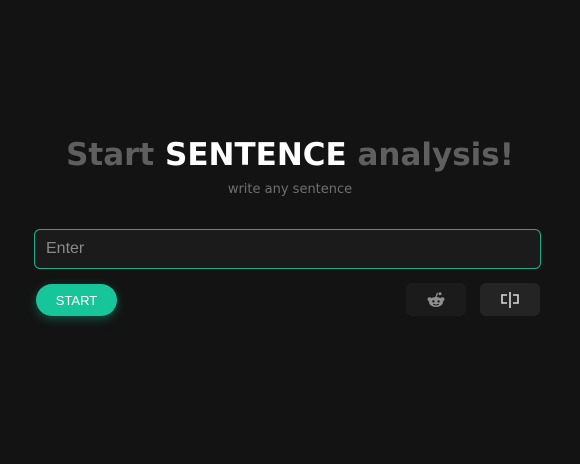 Image resolution: width=580 pixels, height=464 pixels. I want to click on page-title: Start SENTENCE analysis!, so click(290, 155).